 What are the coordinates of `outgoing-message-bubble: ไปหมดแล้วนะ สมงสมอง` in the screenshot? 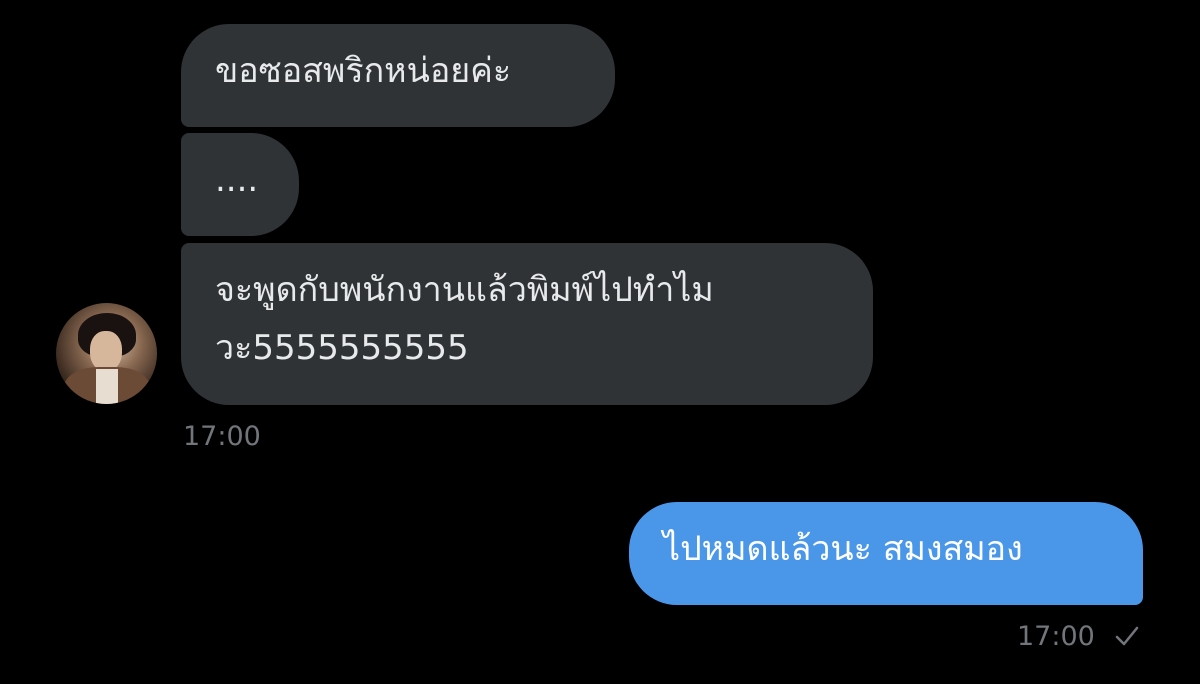 It's located at (886, 553).